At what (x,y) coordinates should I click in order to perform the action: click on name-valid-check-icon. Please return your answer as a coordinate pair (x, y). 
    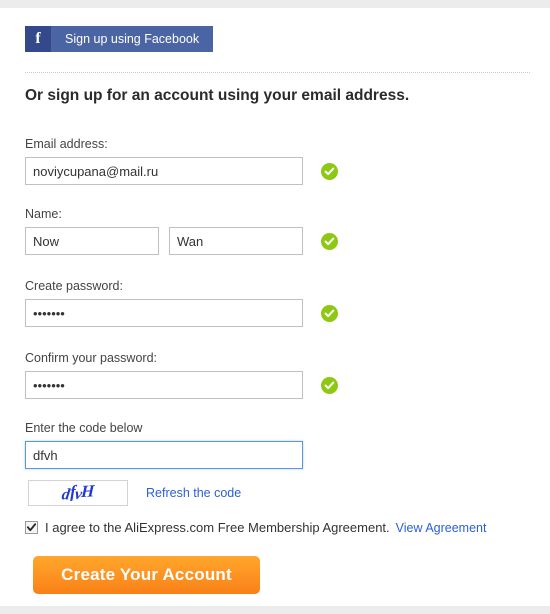
    Looking at the image, I should click on (329, 241).